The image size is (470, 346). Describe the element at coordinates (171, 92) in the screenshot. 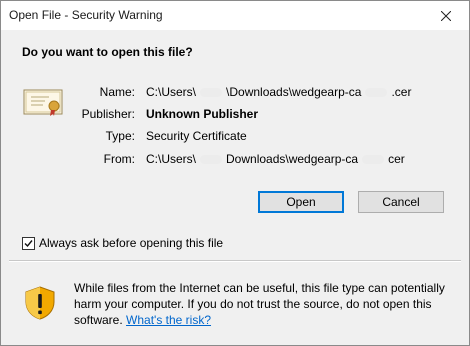

I see `name-value-start: C:\Users\` at that location.